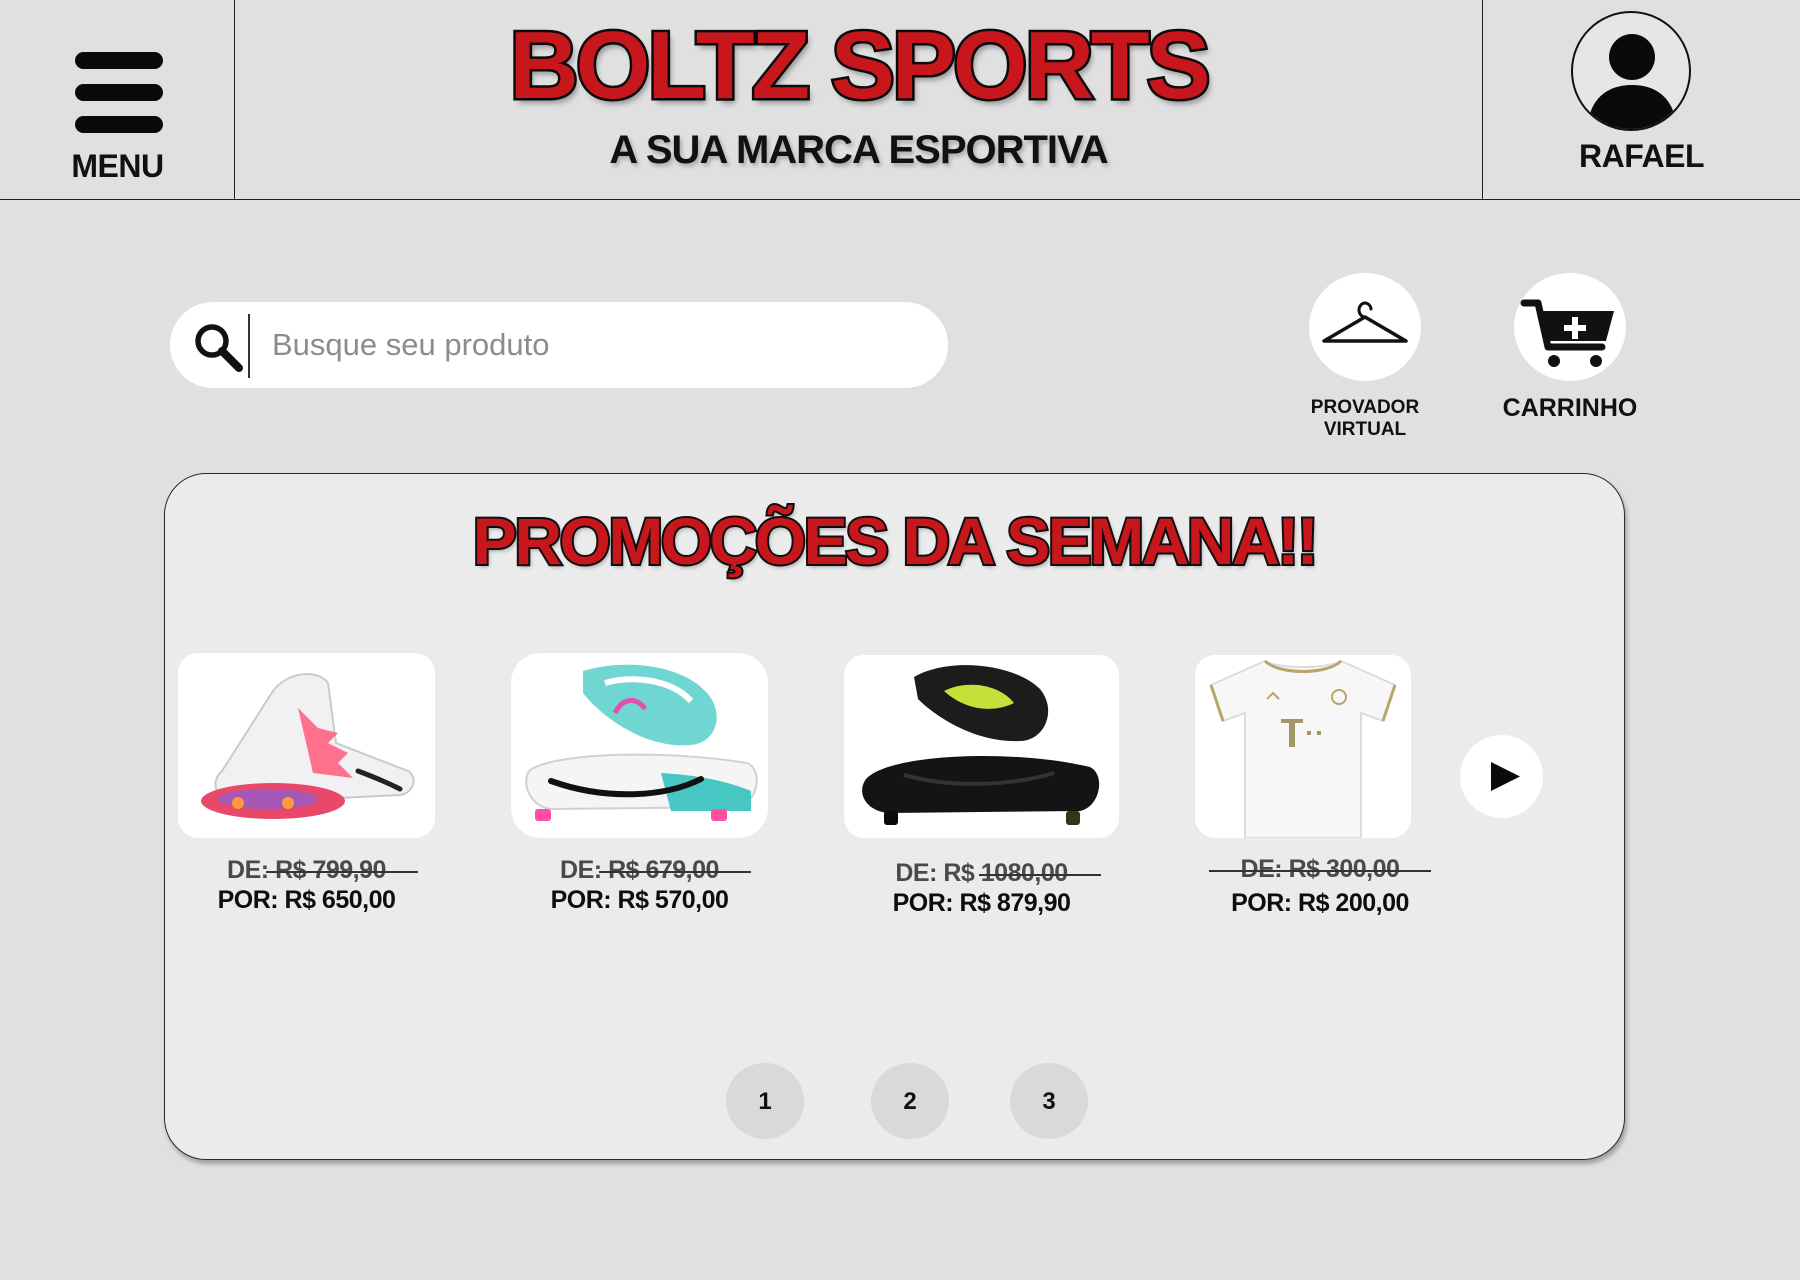 This screenshot has width=1800, height=1280. I want to click on new-price: POR: R$ 570,00, so click(639, 900).